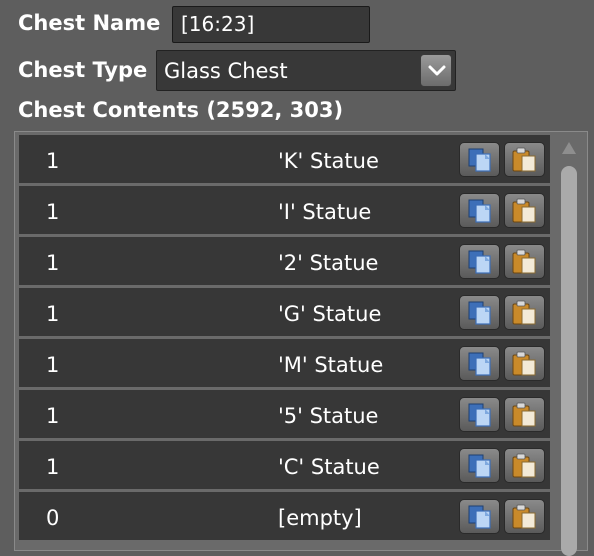  I want to click on scrollbar, so click(569, 347).